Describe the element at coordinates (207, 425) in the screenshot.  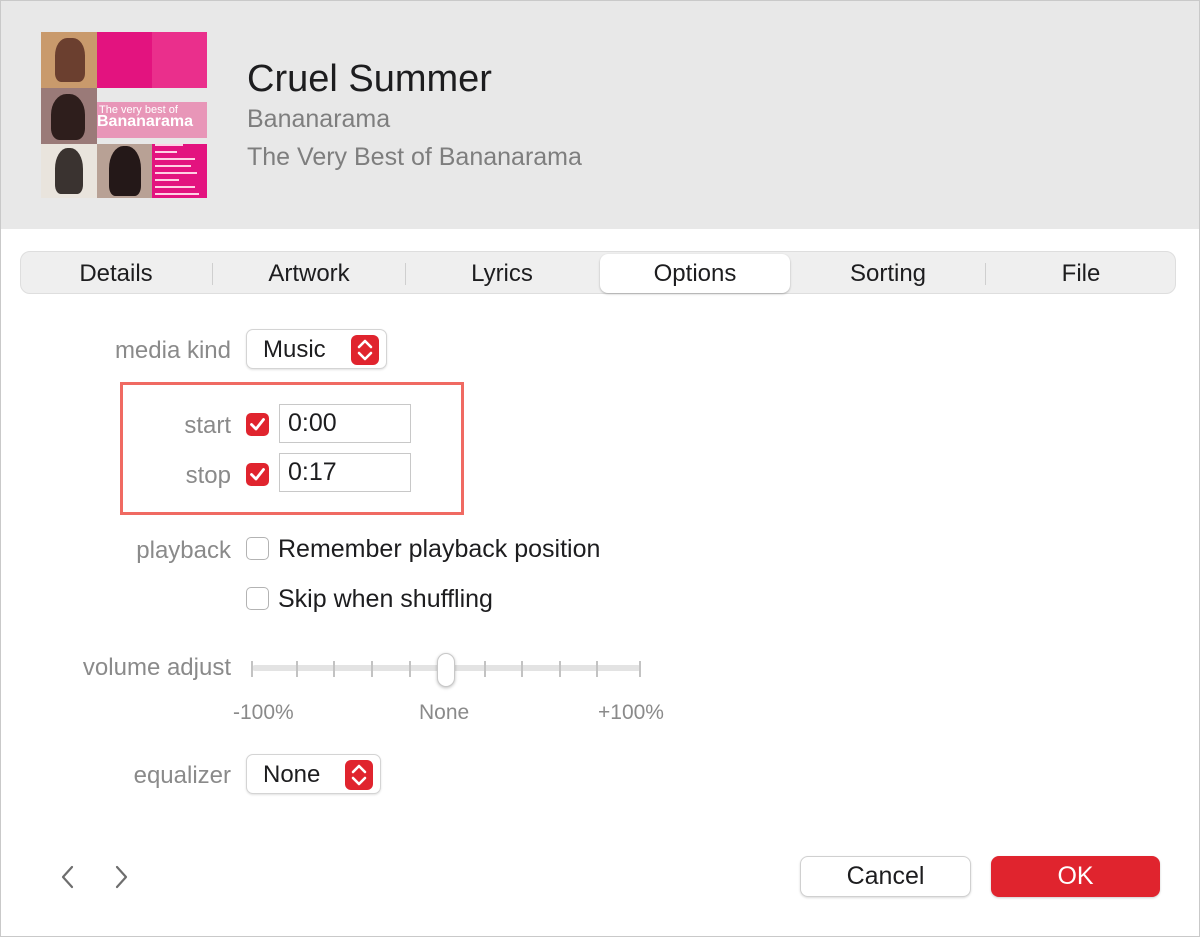
I see `start-label: start` at that location.